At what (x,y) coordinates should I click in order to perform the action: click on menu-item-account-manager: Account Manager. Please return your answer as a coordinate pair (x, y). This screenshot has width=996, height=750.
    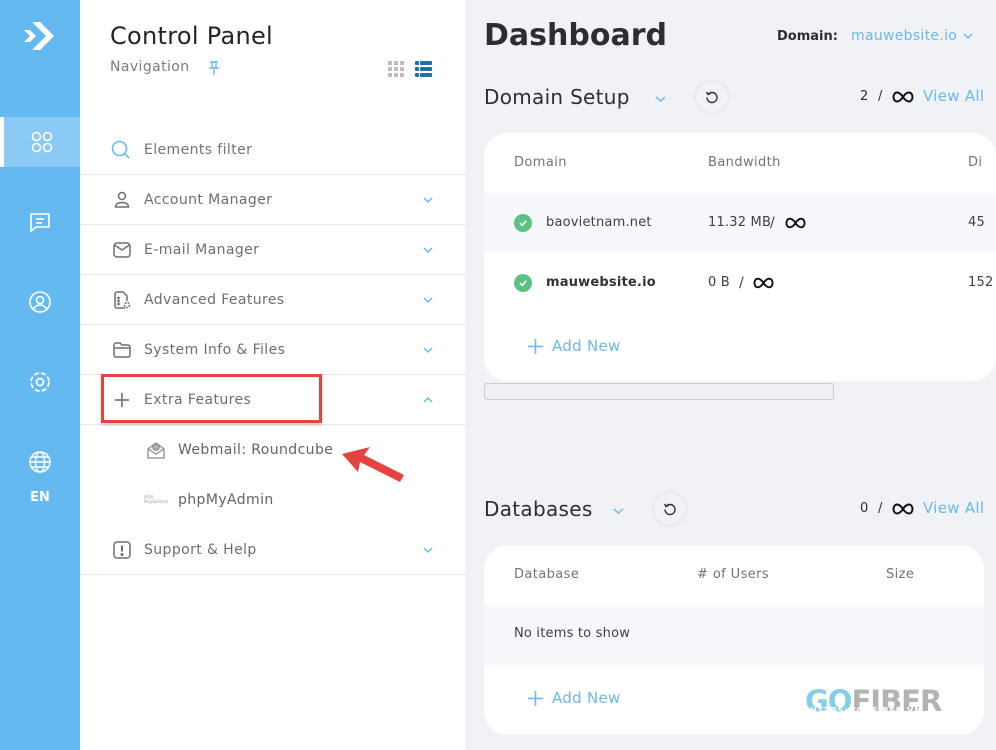
    Looking at the image, I should click on (272, 200).